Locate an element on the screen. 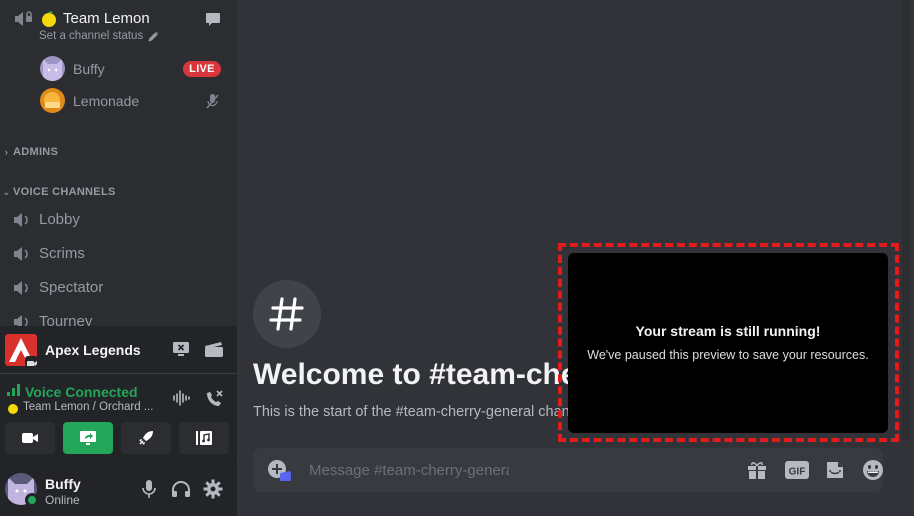 The image size is (914, 516). gif-icon: GIF is located at coordinates (797, 470).